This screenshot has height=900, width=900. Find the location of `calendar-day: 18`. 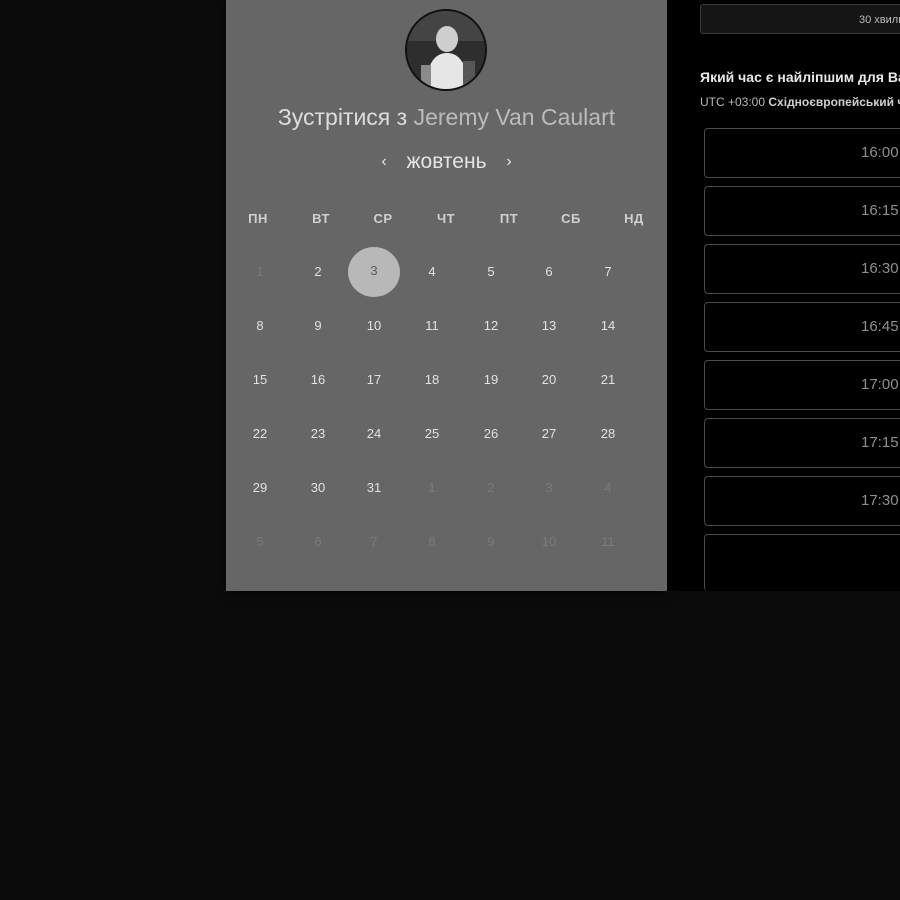

calendar-day: 18 is located at coordinates (432, 380).